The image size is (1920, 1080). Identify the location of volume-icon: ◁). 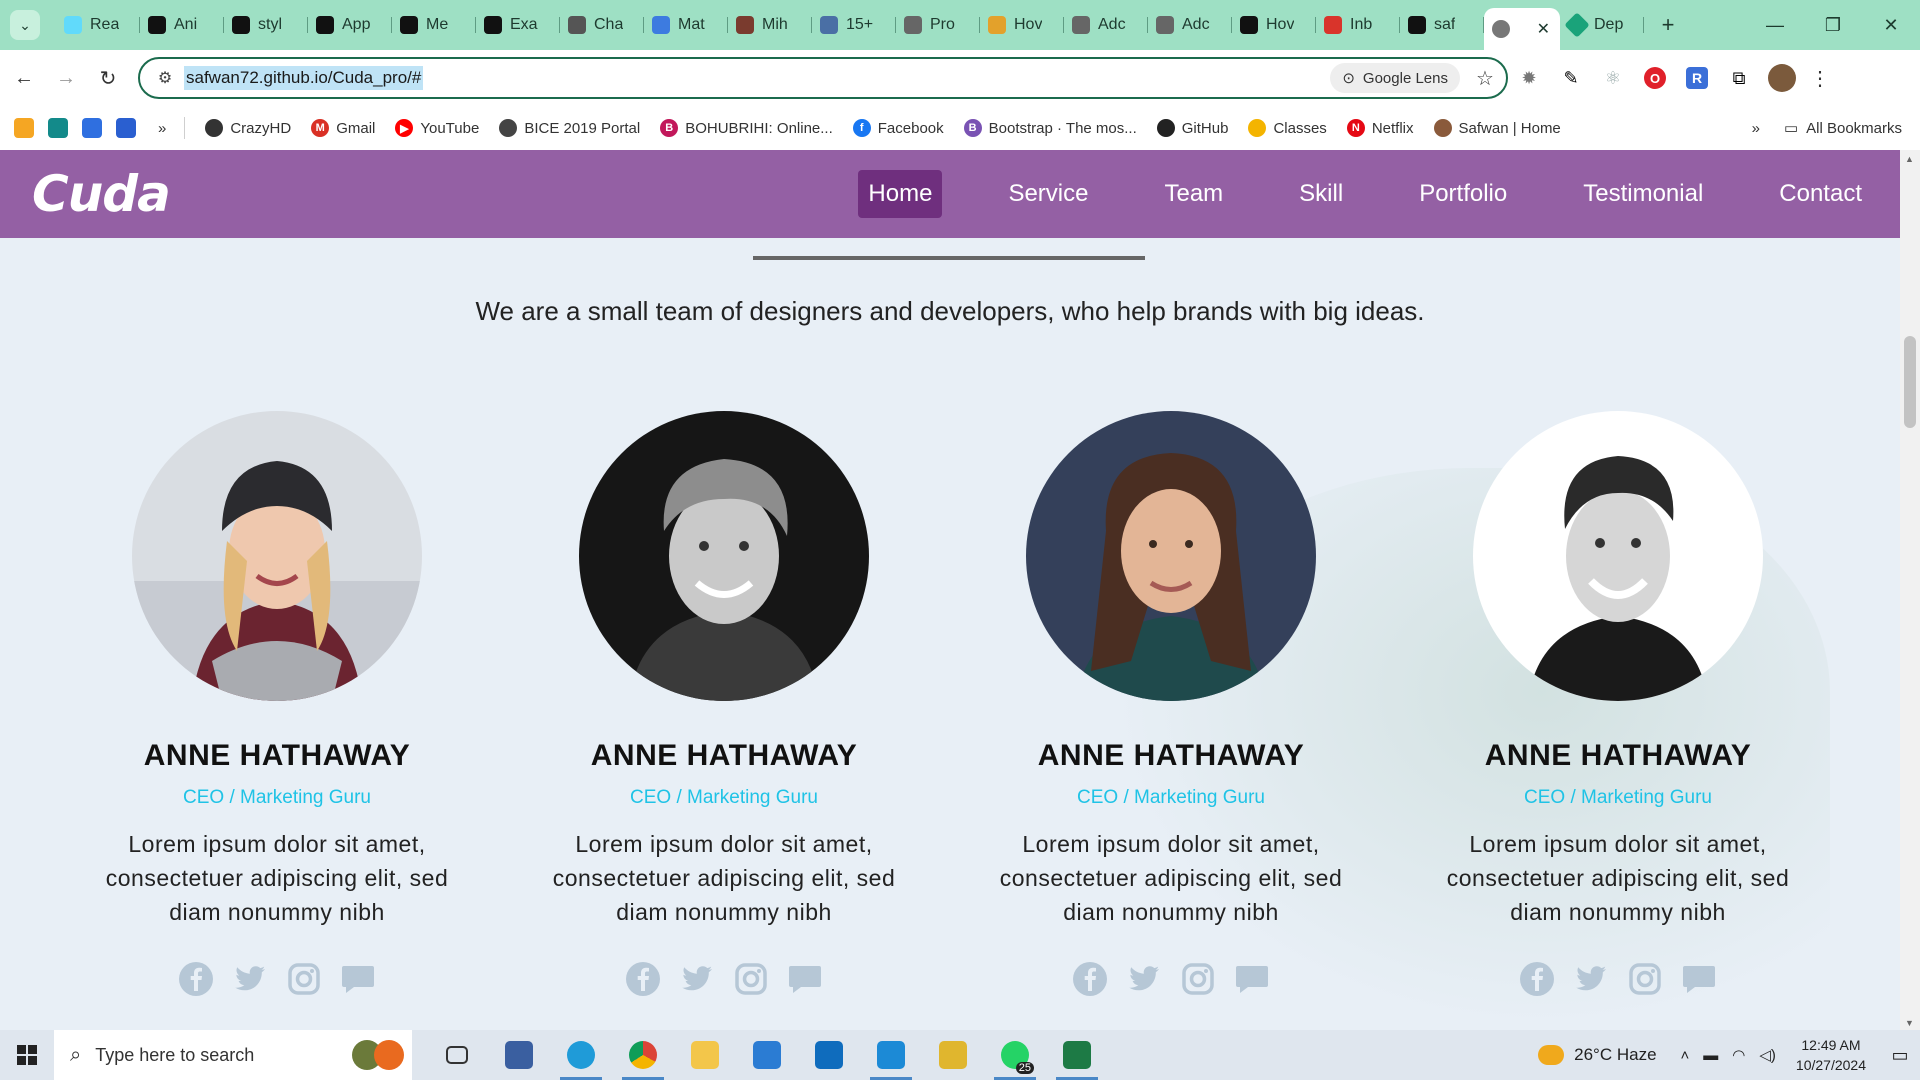
(1767, 1055).